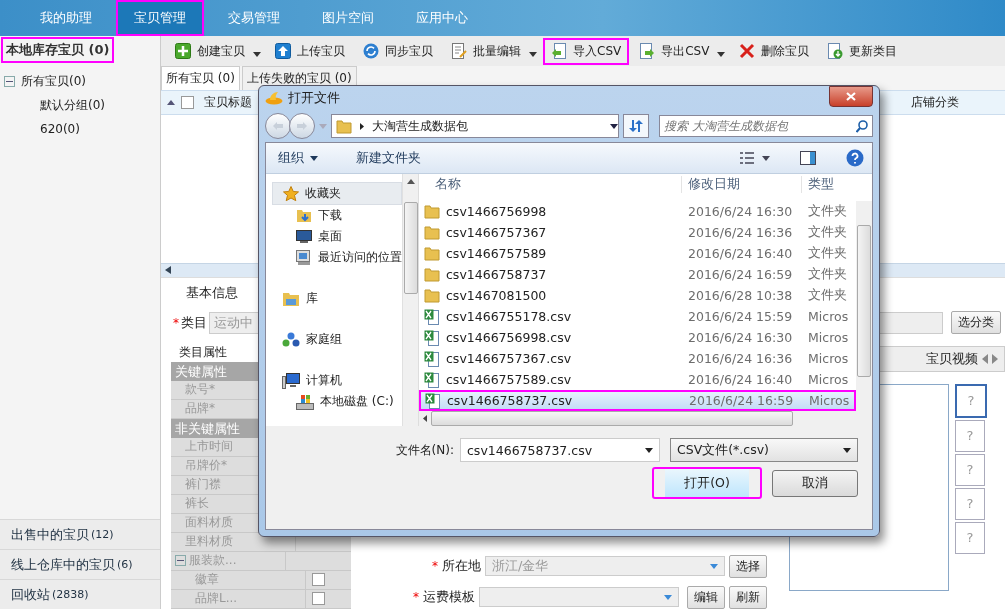 The width and height of the screenshot is (1005, 609). Describe the element at coordinates (550, 184) in the screenshot. I see `column-header: 名称` at that location.